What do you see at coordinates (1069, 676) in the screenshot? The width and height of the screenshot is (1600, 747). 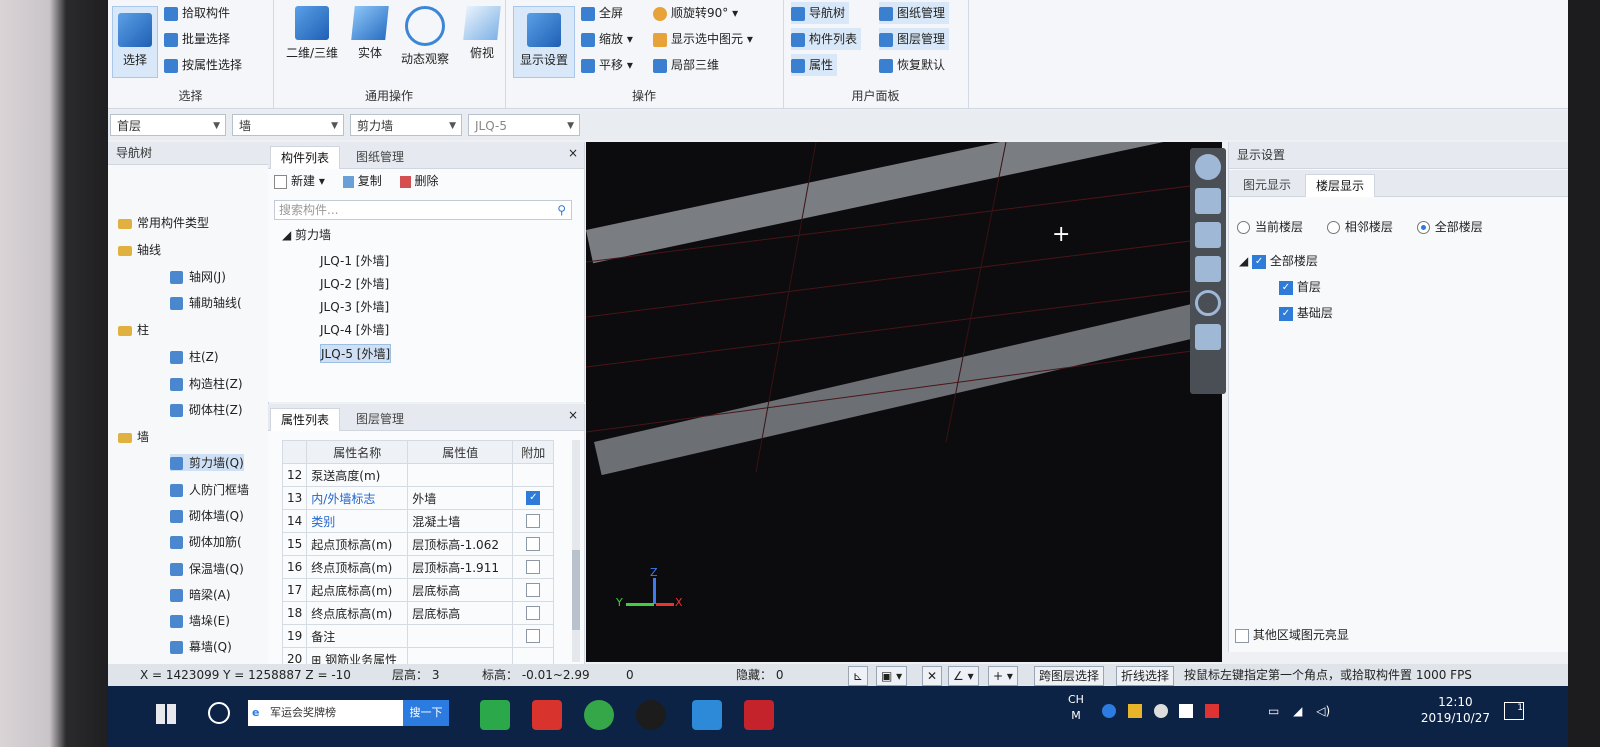 I see `cross-layer-select-button: 跨图层选择` at bounding box center [1069, 676].